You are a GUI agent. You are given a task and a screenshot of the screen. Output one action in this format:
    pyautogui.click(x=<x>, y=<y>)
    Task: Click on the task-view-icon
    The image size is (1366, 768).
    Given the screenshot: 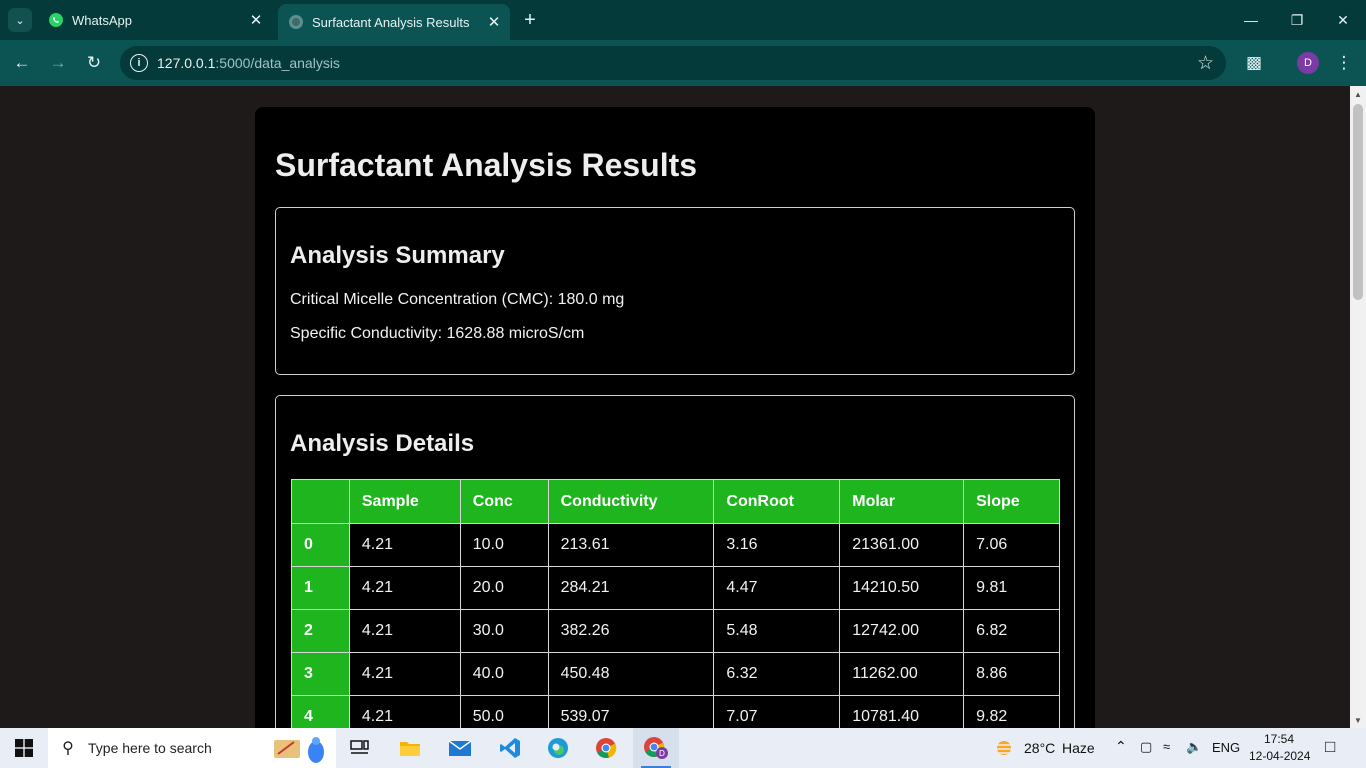 What is the action you would take?
    pyautogui.click(x=359, y=747)
    